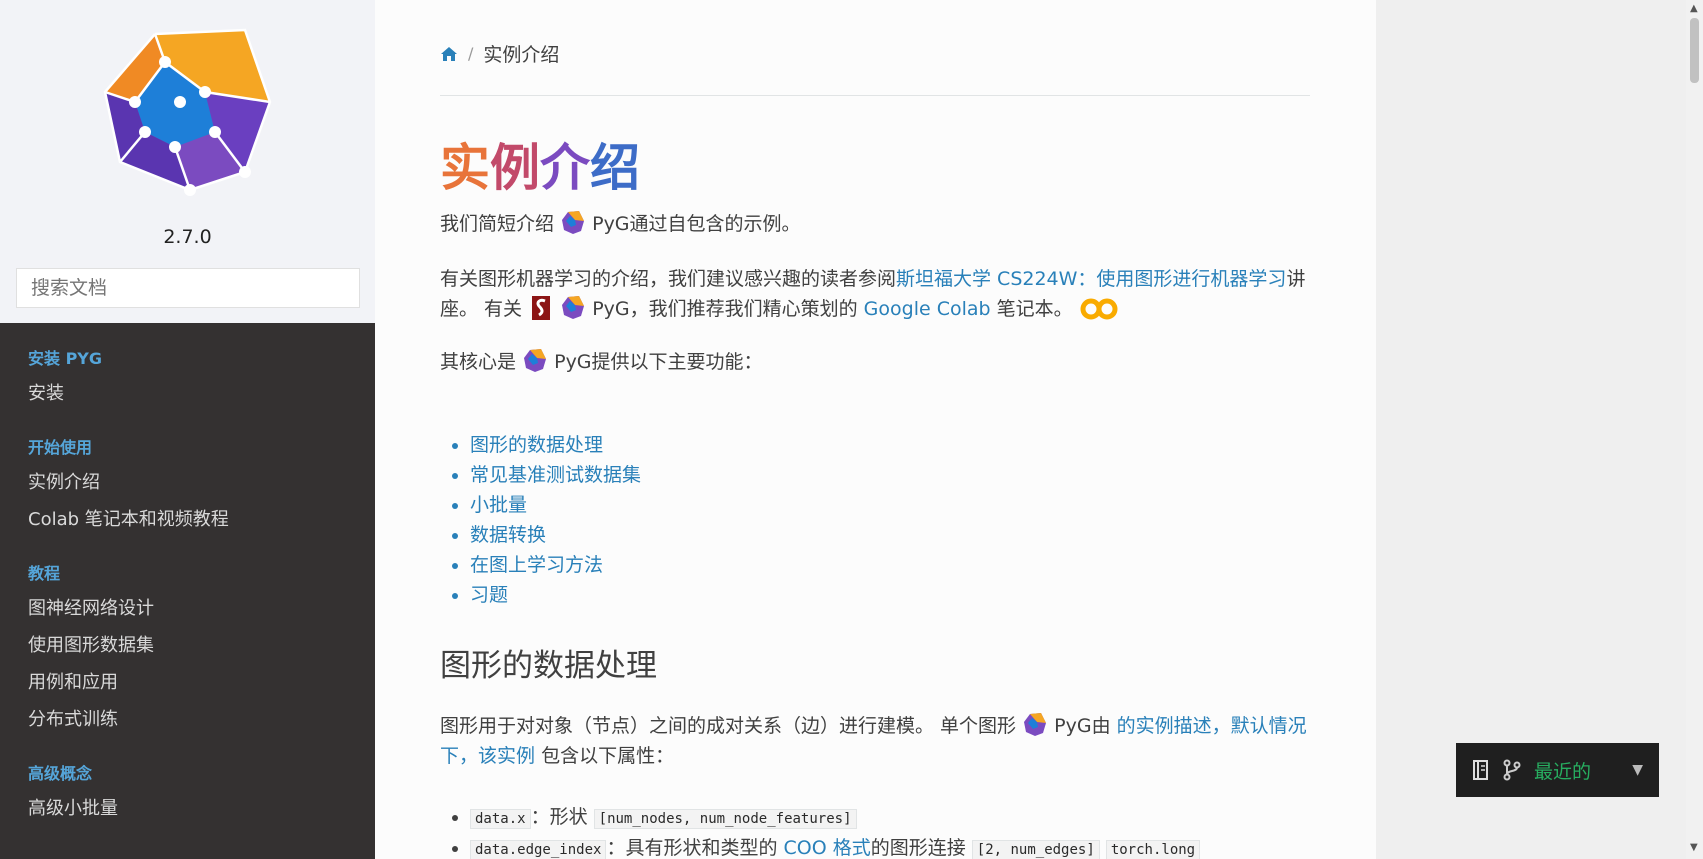 The width and height of the screenshot is (1703, 859). Describe the element at coordinates (1637, 770) in the screenshot. I see `chevron-down-icon: ▼` at that location.